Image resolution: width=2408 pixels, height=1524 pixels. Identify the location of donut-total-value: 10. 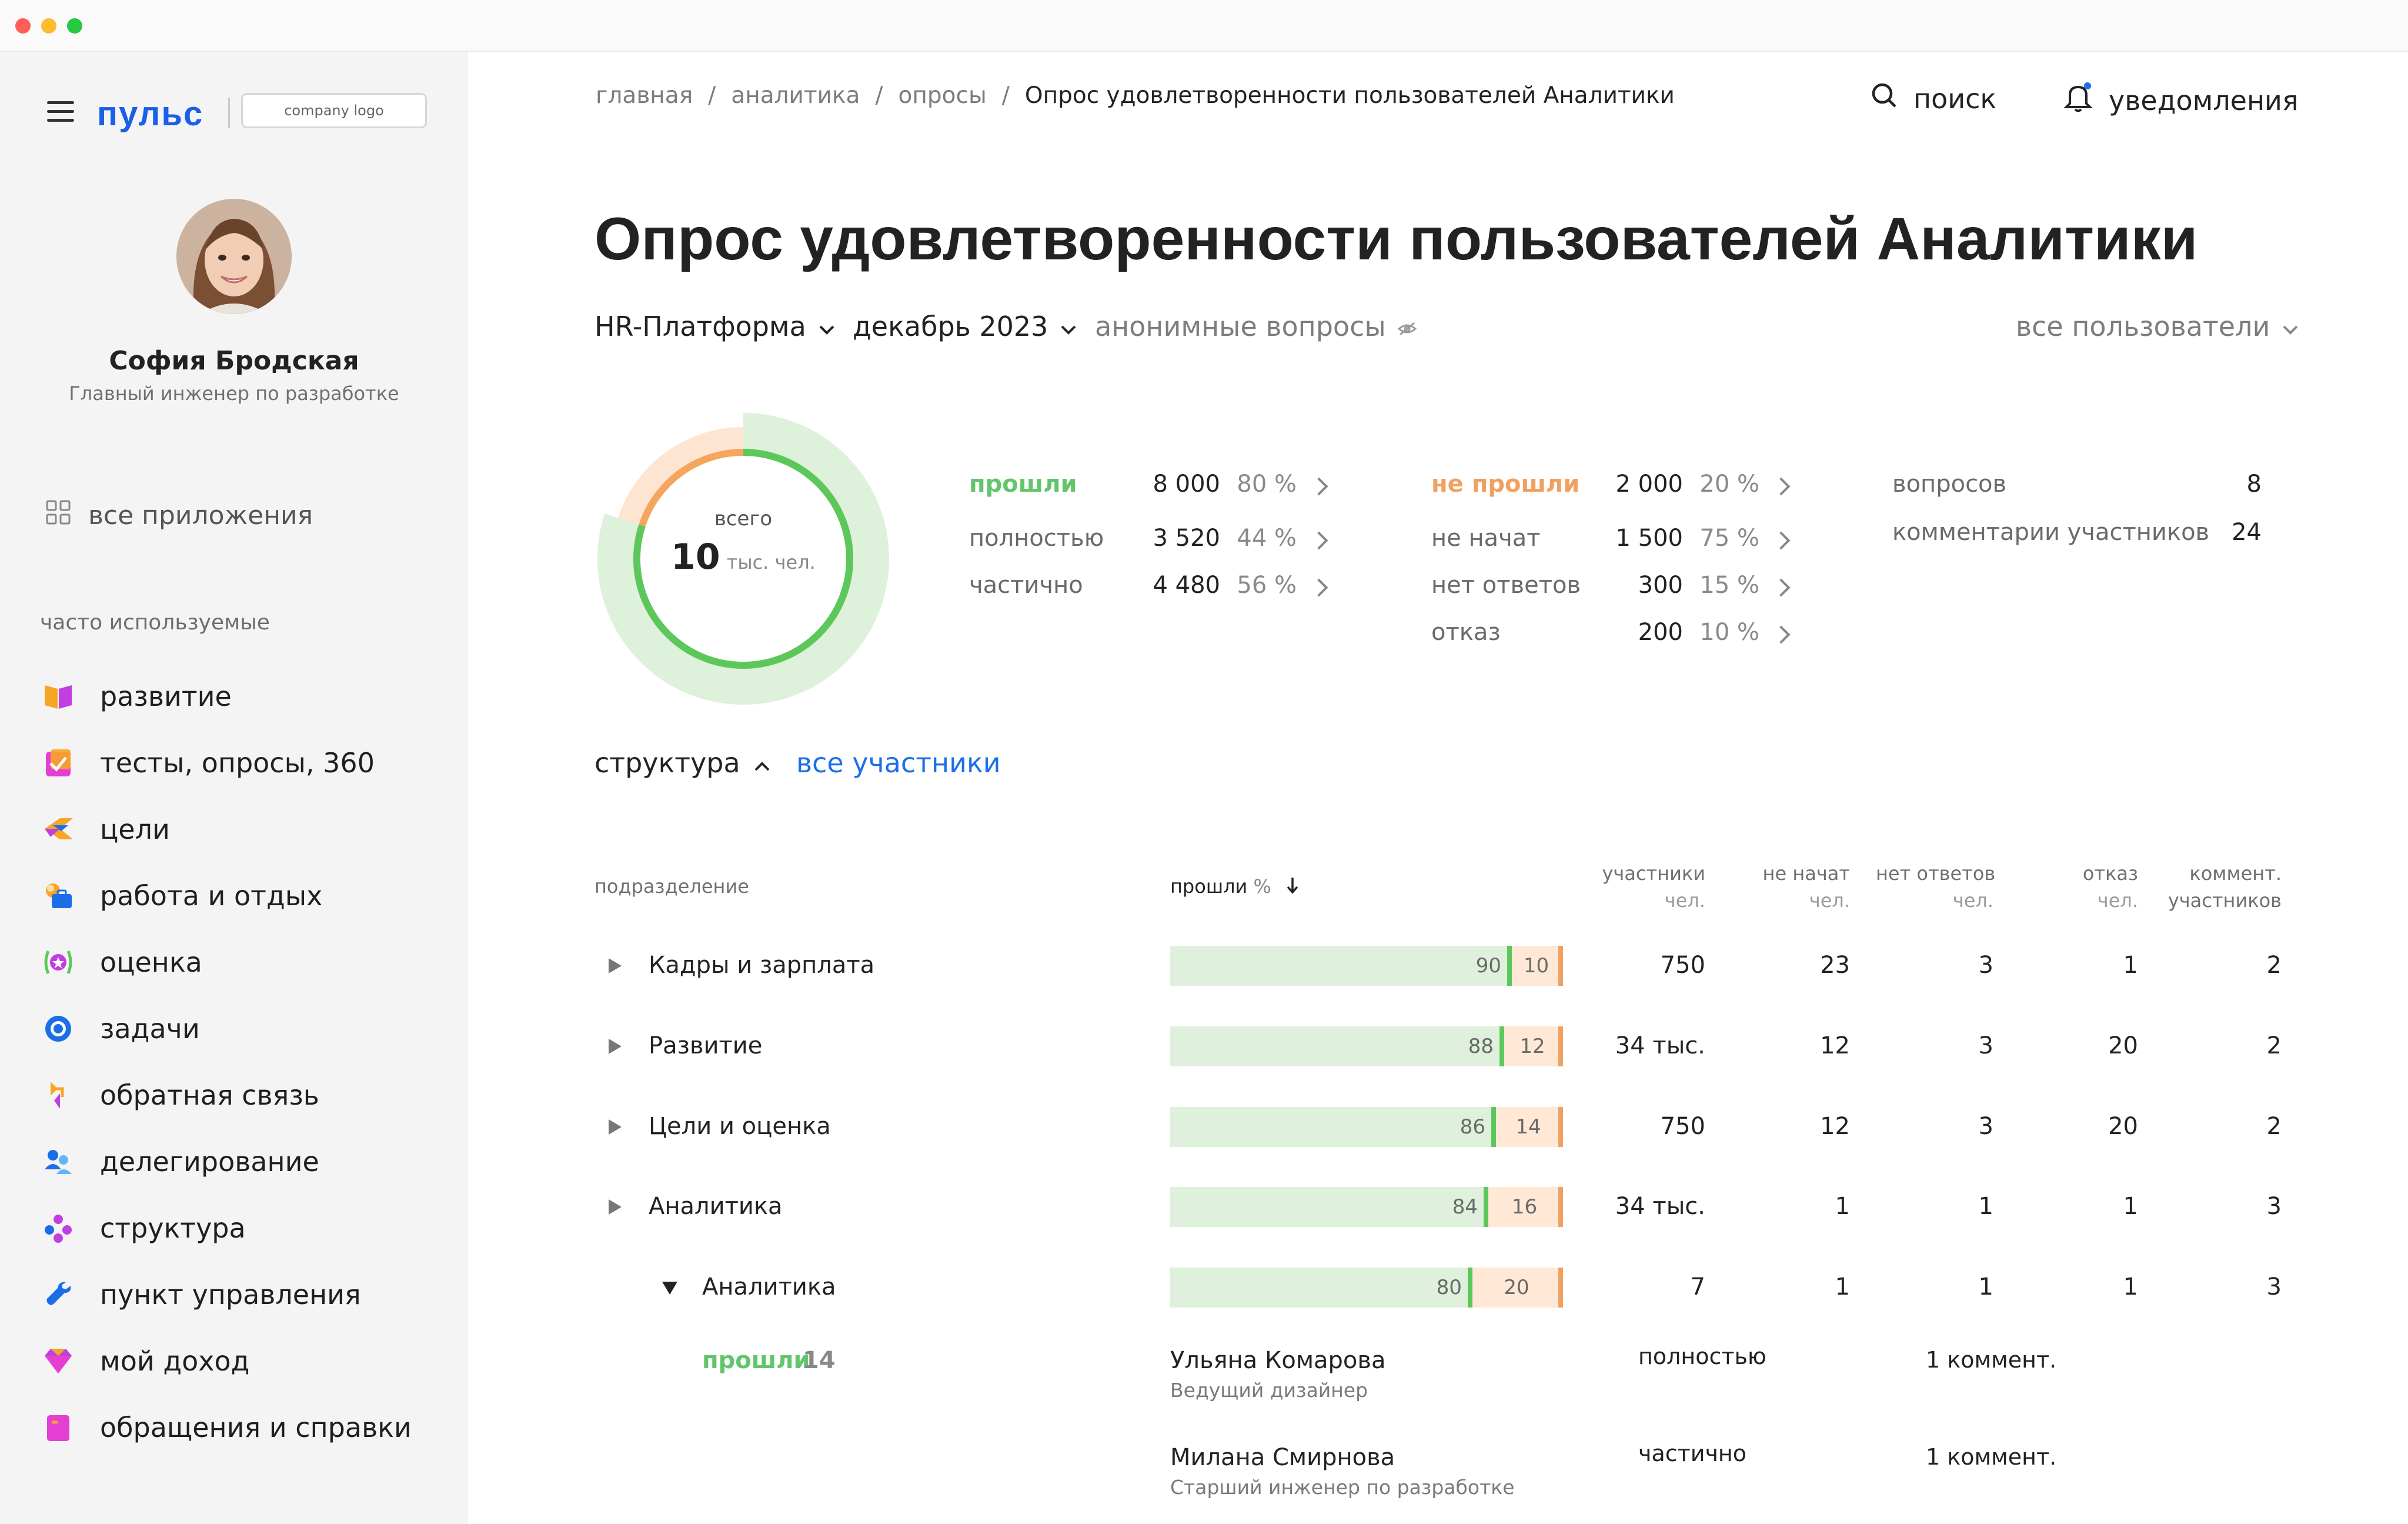
(695, 557).